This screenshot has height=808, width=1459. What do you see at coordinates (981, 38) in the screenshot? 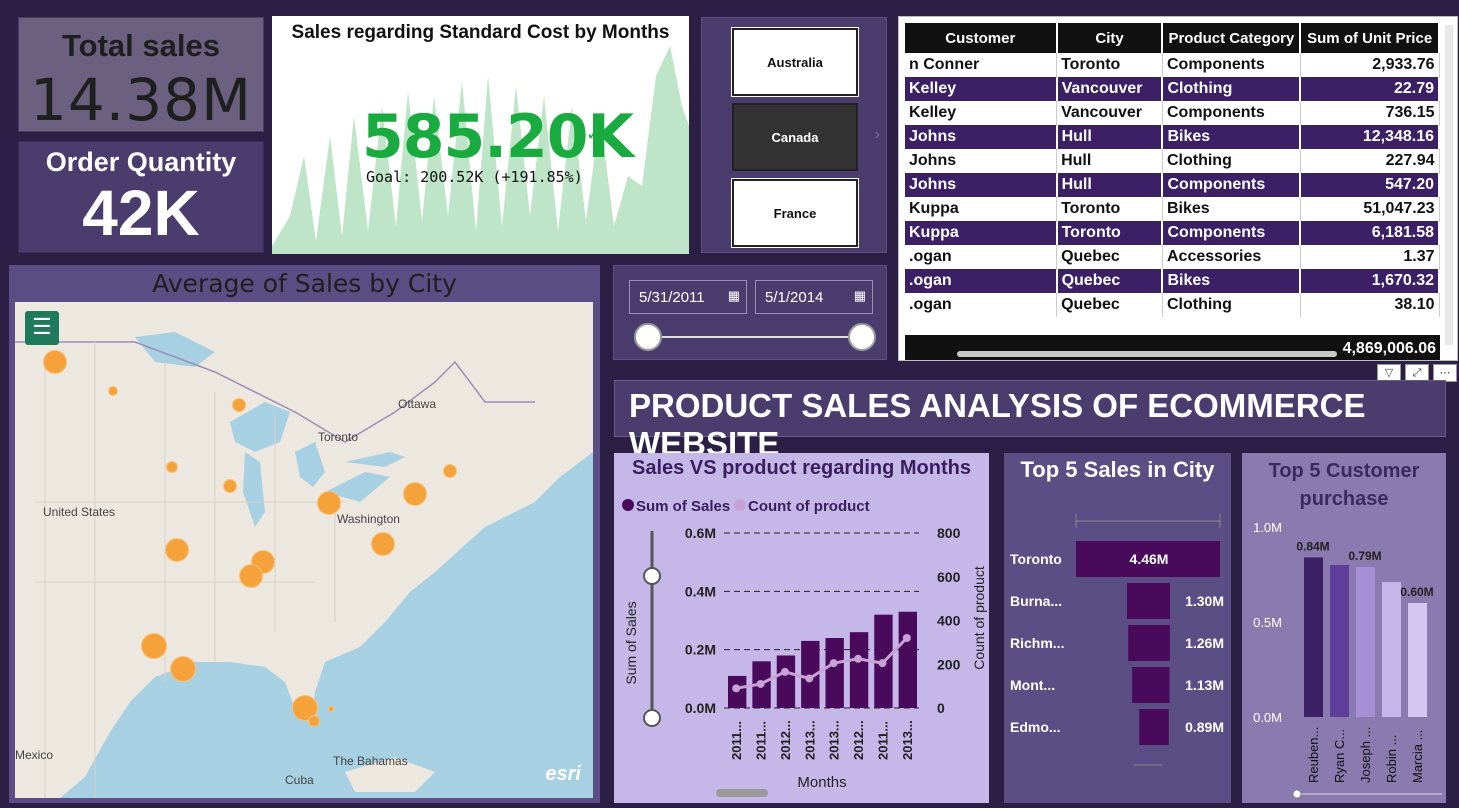
I see `column-header-customer: Customer` at bounding box center [981, 38].